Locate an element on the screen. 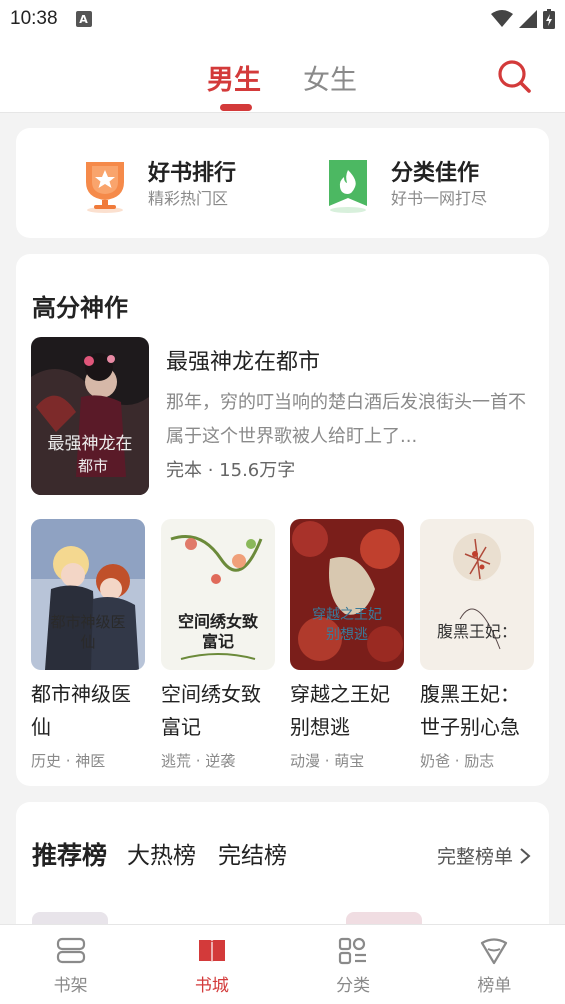  book-cover-text: 空间绣女致 is located at coordinates (218, 621).